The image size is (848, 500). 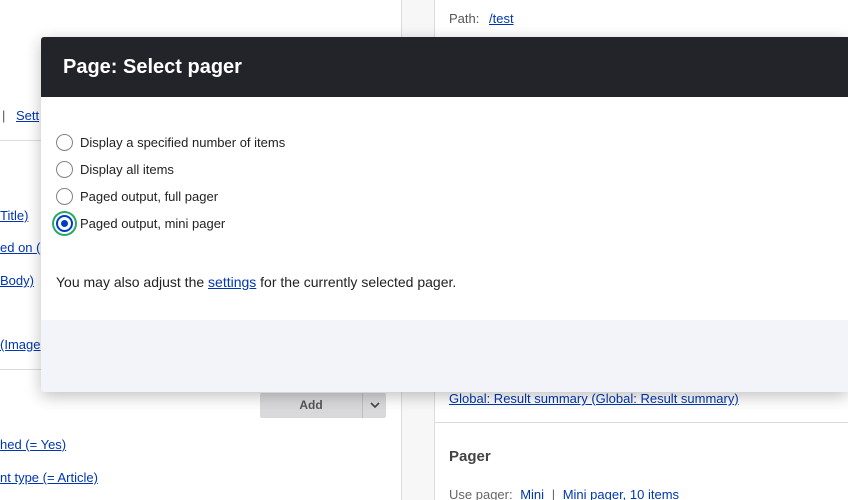 I want to click on filter-link-content-type: nt type (= Article), so click(x=49, y=477).